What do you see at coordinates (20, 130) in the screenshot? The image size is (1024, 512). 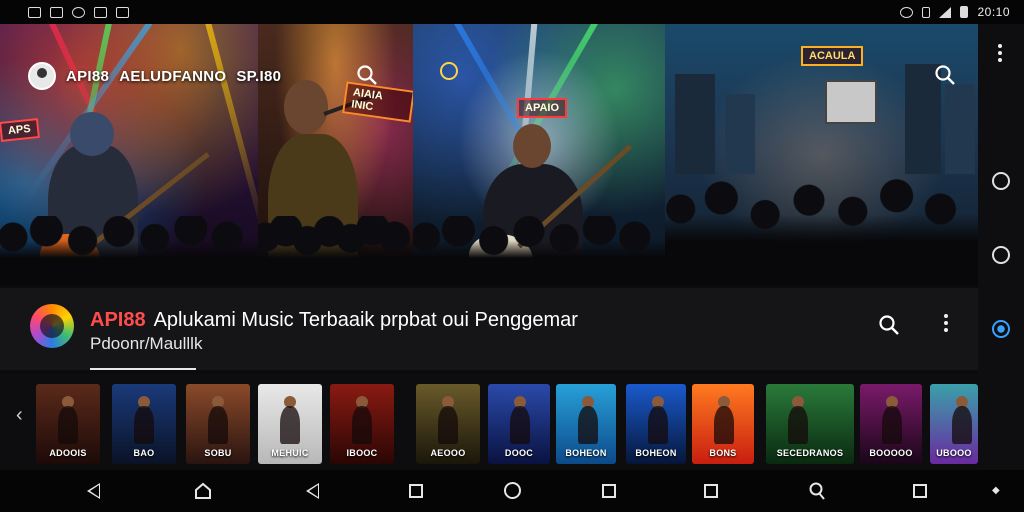 I see `neon-sign: APS` at bounding box center [20, 130].